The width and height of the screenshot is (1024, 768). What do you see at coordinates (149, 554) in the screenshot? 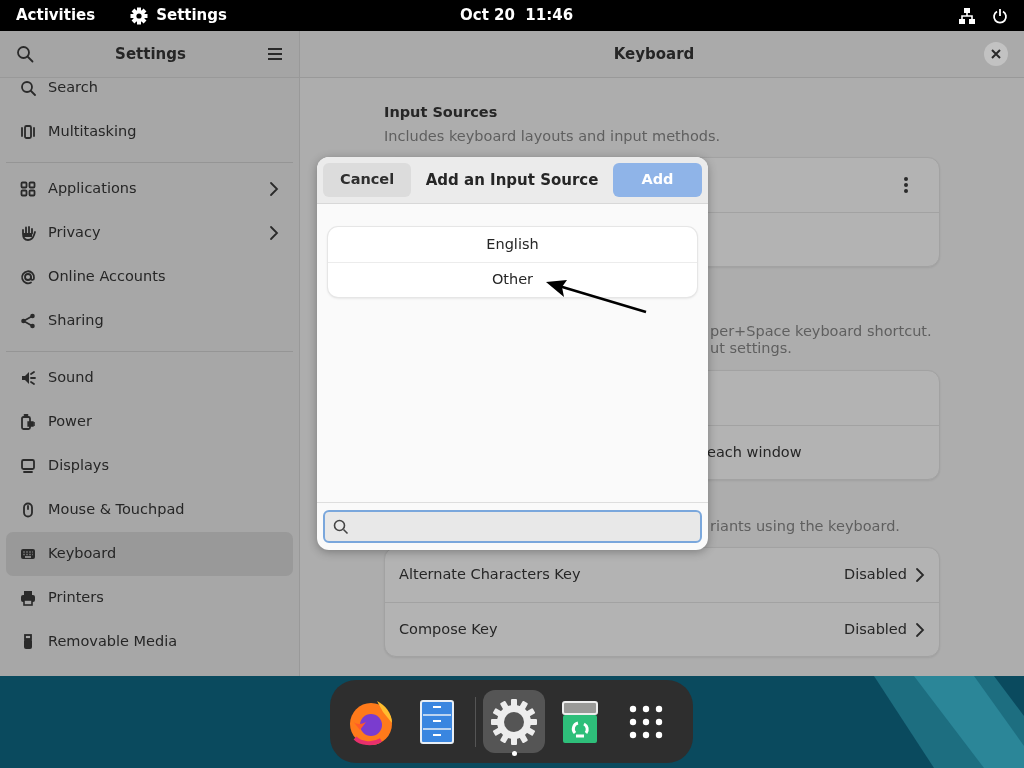
I see `sidebar-item: Keyboard` at bounding box center [149, 554].